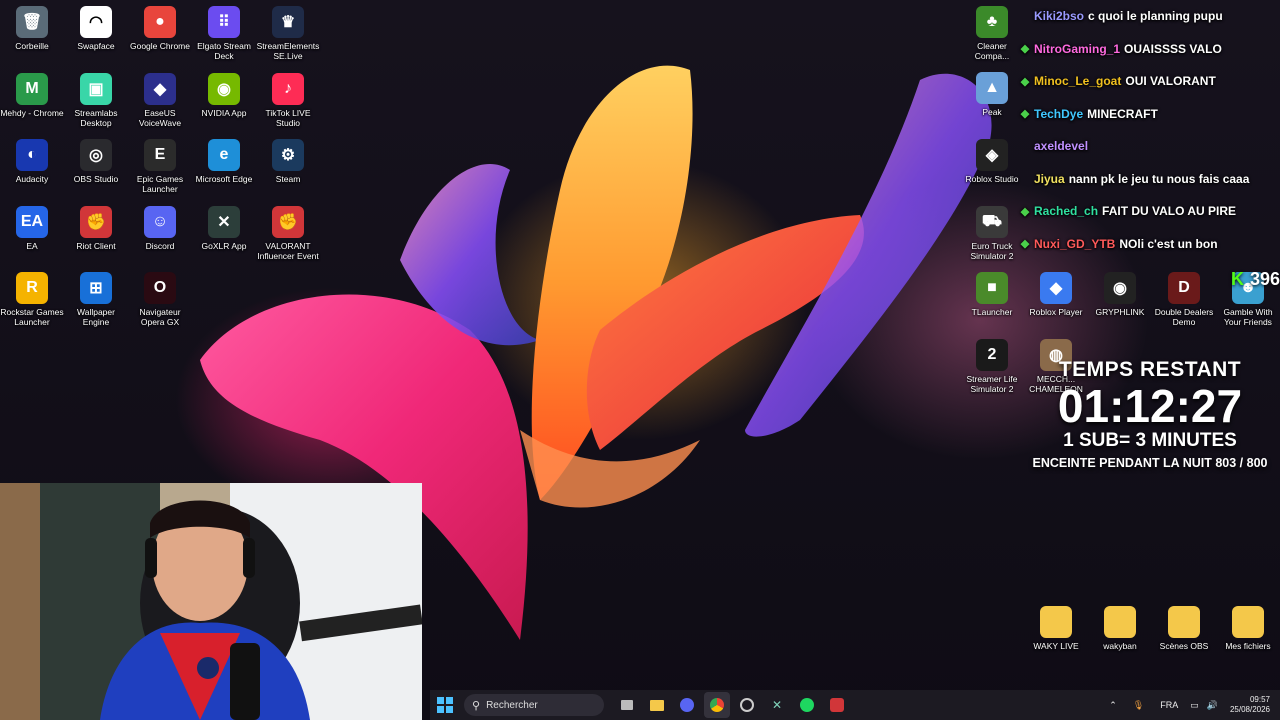 This screenshot has height=720, width=1280. I want to click on desktop-icon-rockstar-games-launcher: R Rockstar Games Launcher, so click(32, 297).